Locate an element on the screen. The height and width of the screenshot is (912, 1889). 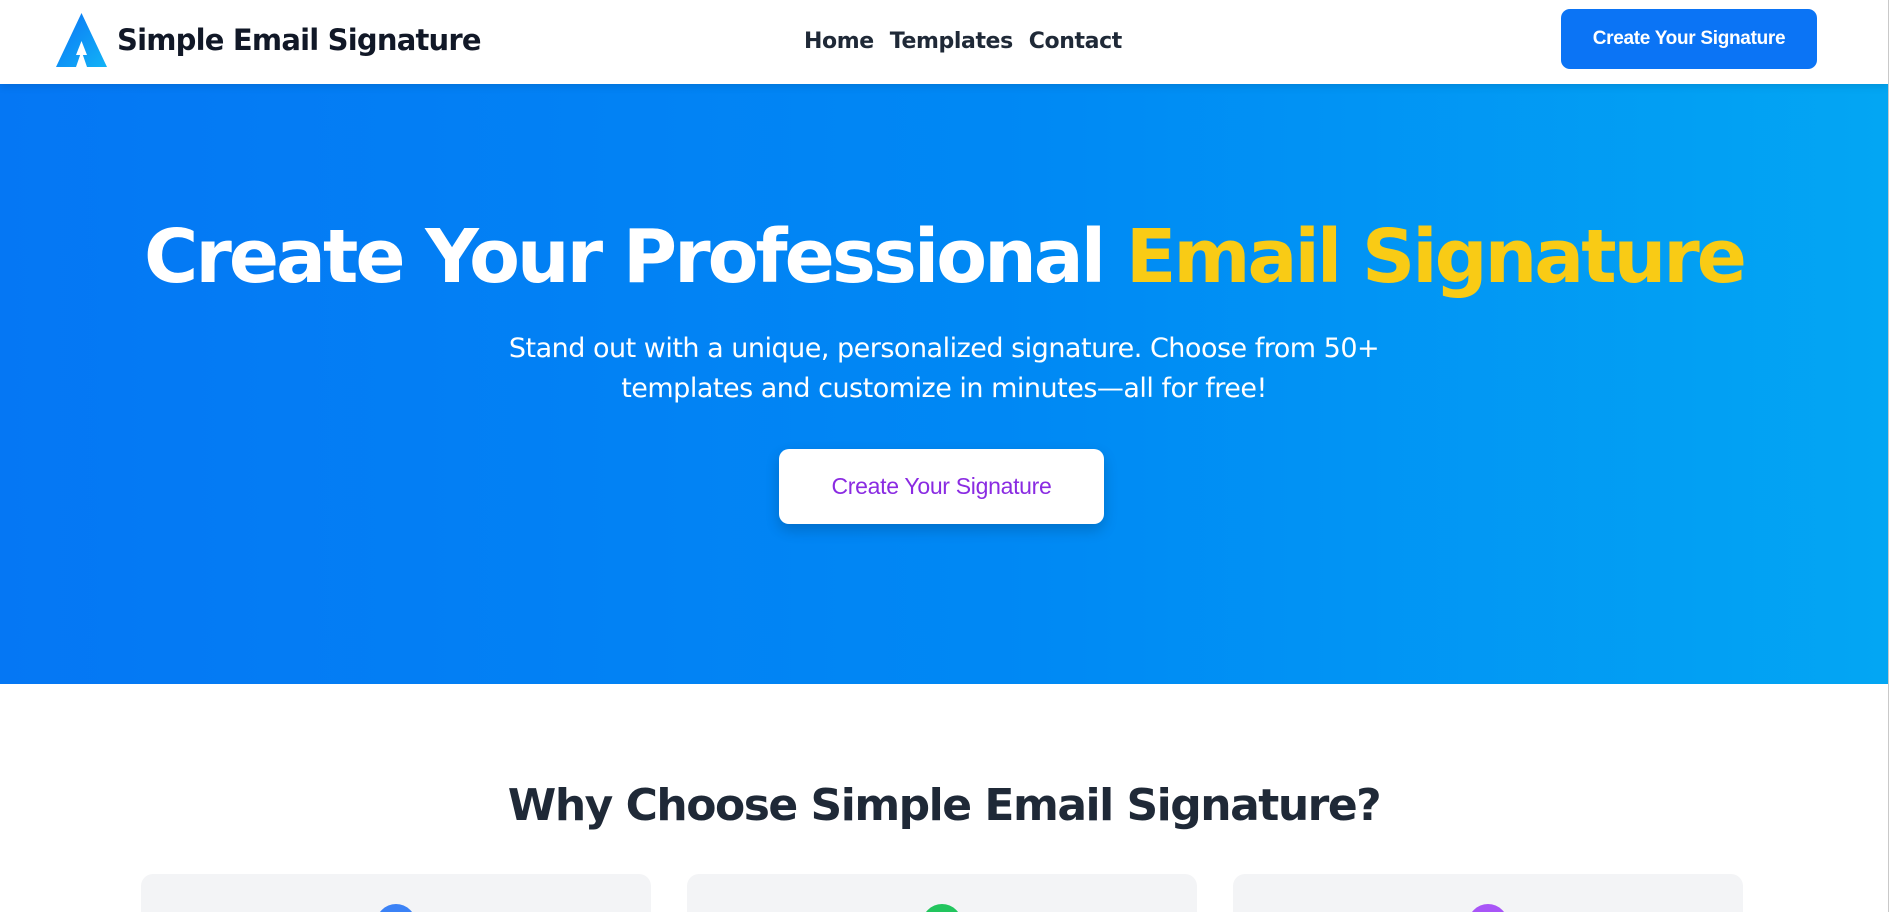
brand: Simple Email Signature is located at coordinates (269, 40).